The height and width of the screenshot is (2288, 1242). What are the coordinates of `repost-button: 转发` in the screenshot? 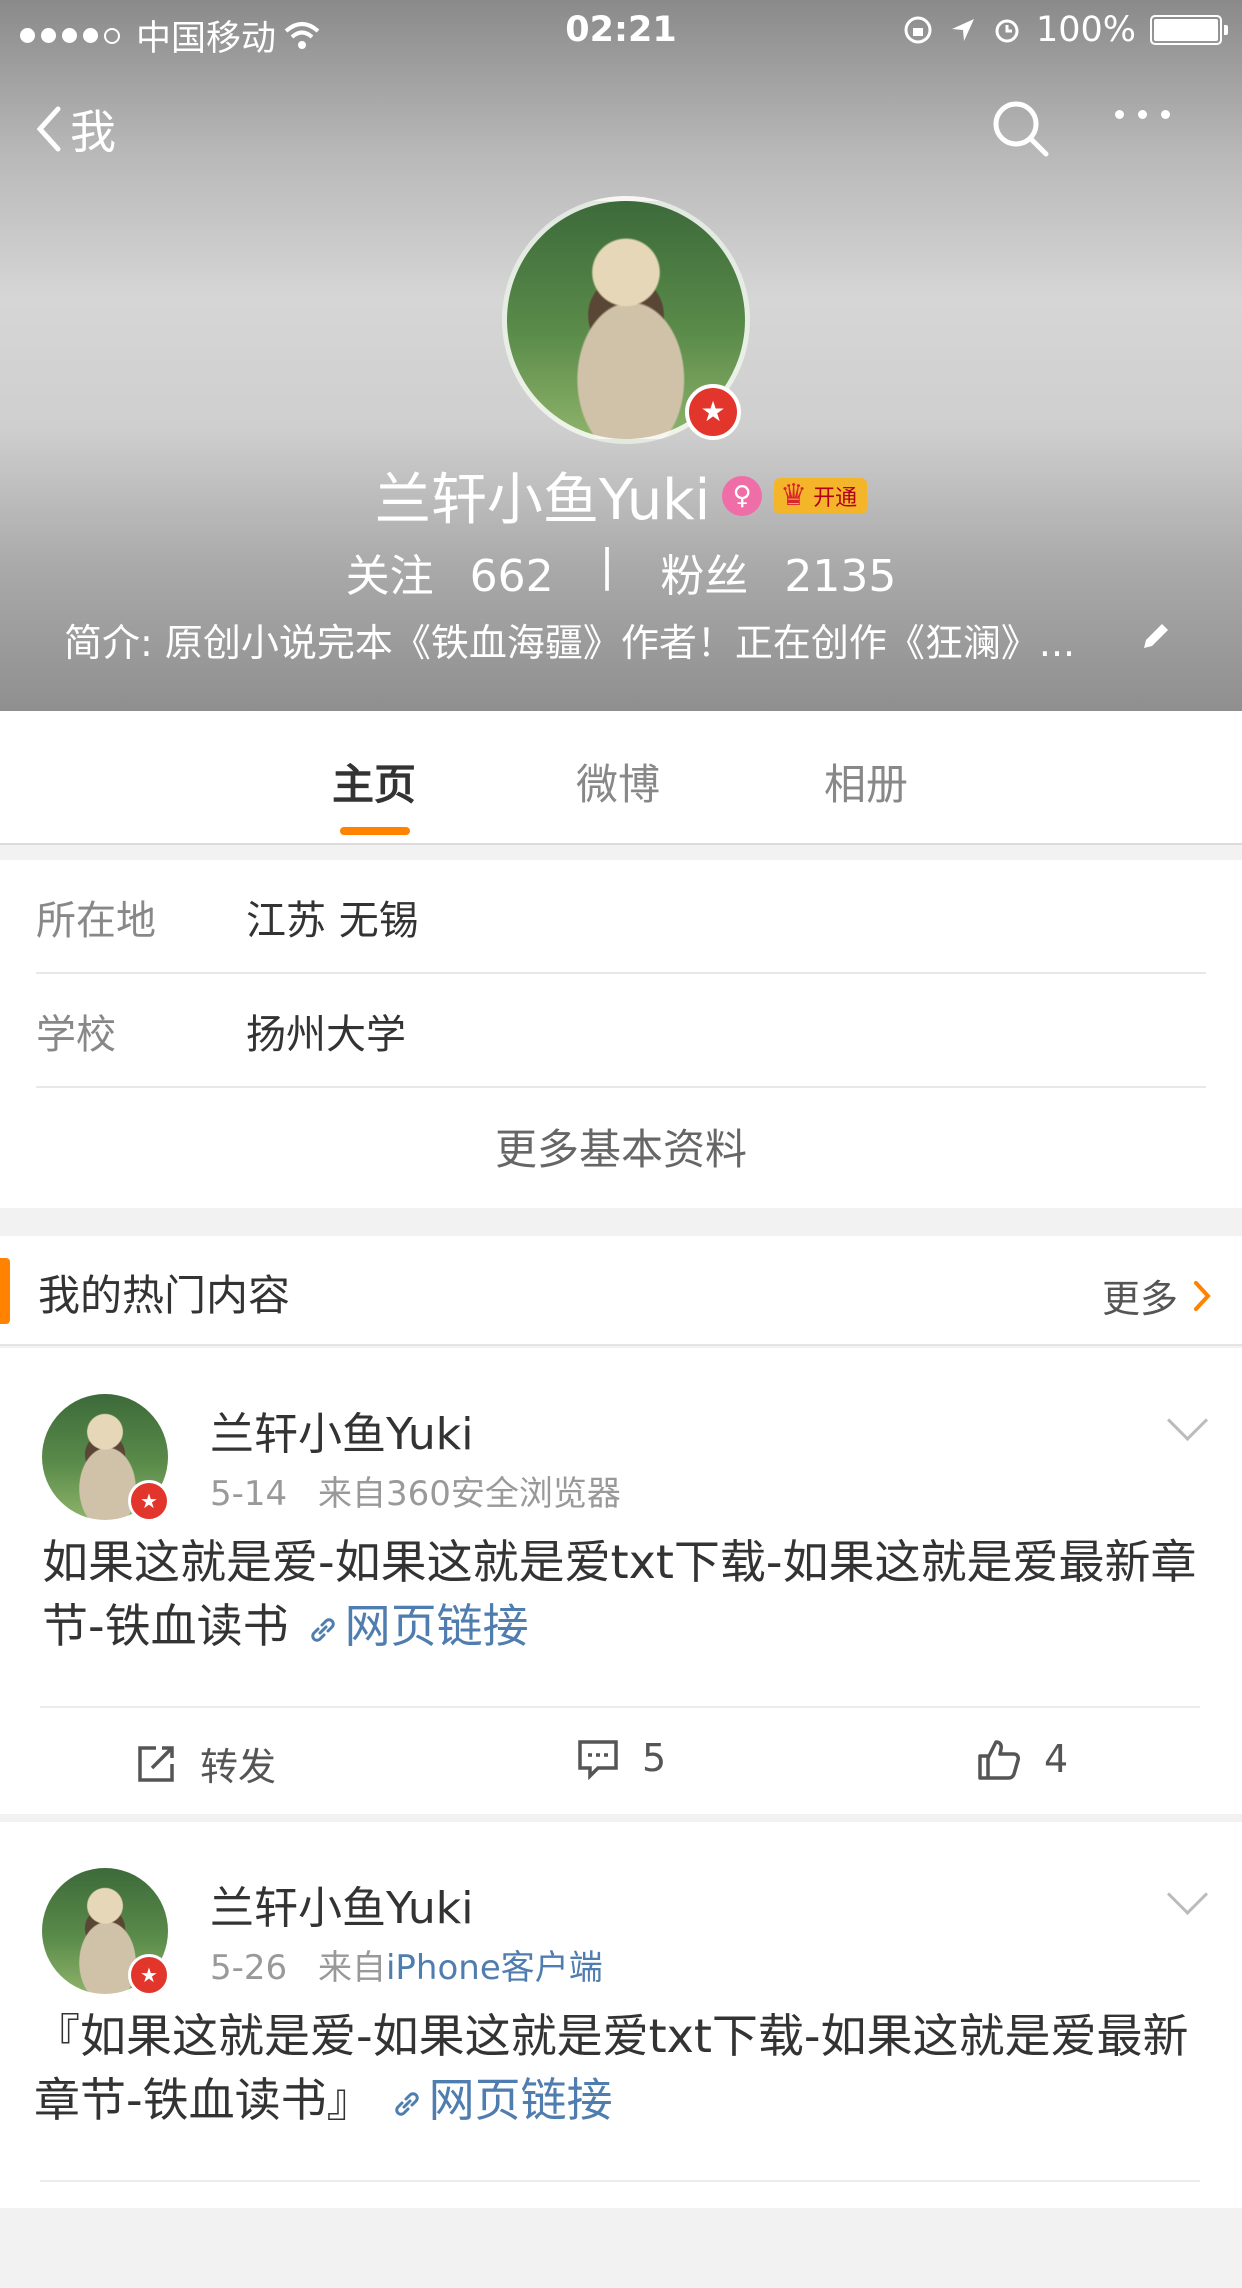 It's located at (205, 1763).